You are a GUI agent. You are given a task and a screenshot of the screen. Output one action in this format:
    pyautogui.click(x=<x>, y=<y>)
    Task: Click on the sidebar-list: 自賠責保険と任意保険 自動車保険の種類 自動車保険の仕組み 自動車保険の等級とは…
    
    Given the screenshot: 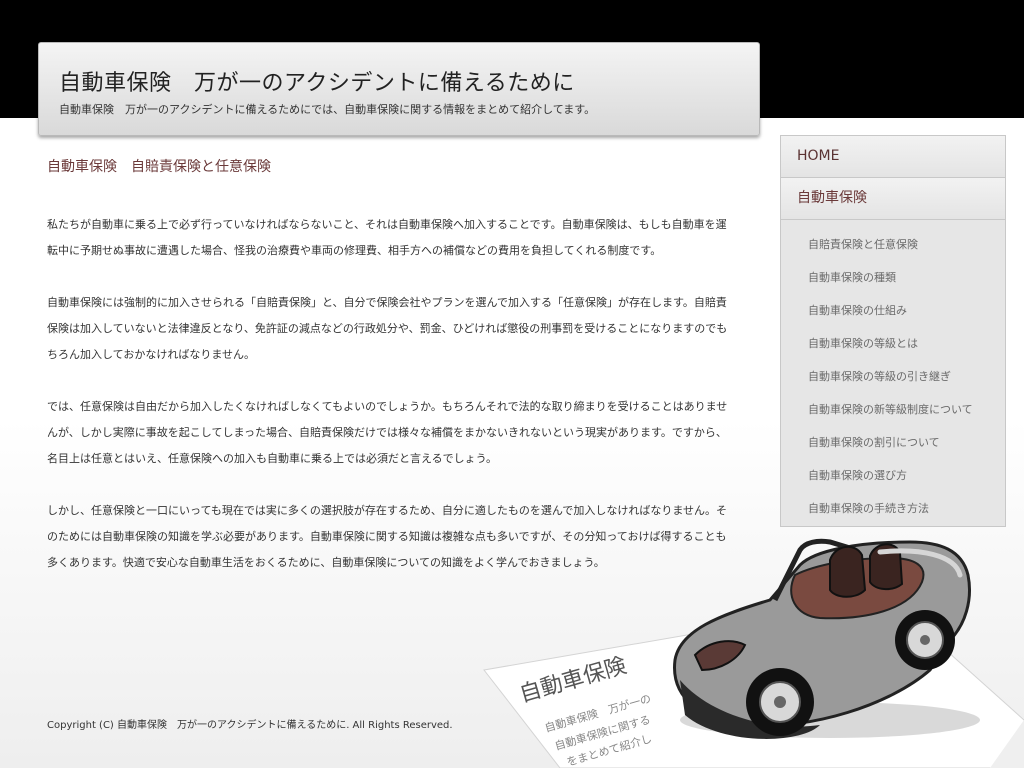 What is the action you would take?
    pyautogui.click(x=893, y=372)
    